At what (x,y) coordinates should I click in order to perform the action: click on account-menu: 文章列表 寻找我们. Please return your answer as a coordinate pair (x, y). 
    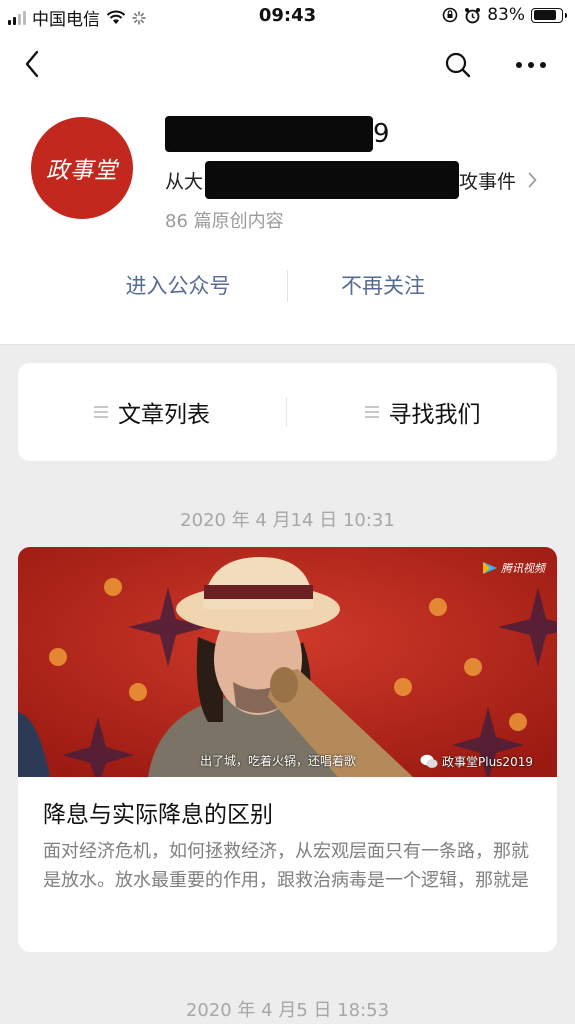
    Looking at the image, I should click on (287, 412).